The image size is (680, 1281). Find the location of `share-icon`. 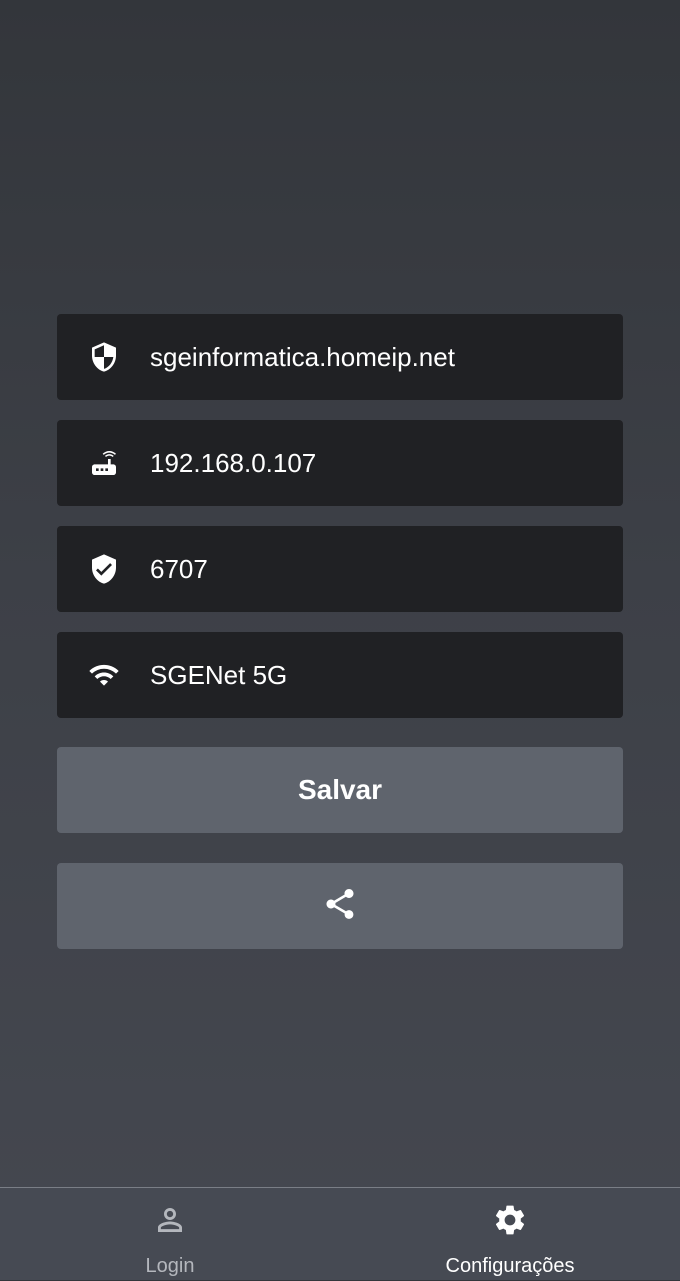

share-icon is located at coordinates (340, 906).